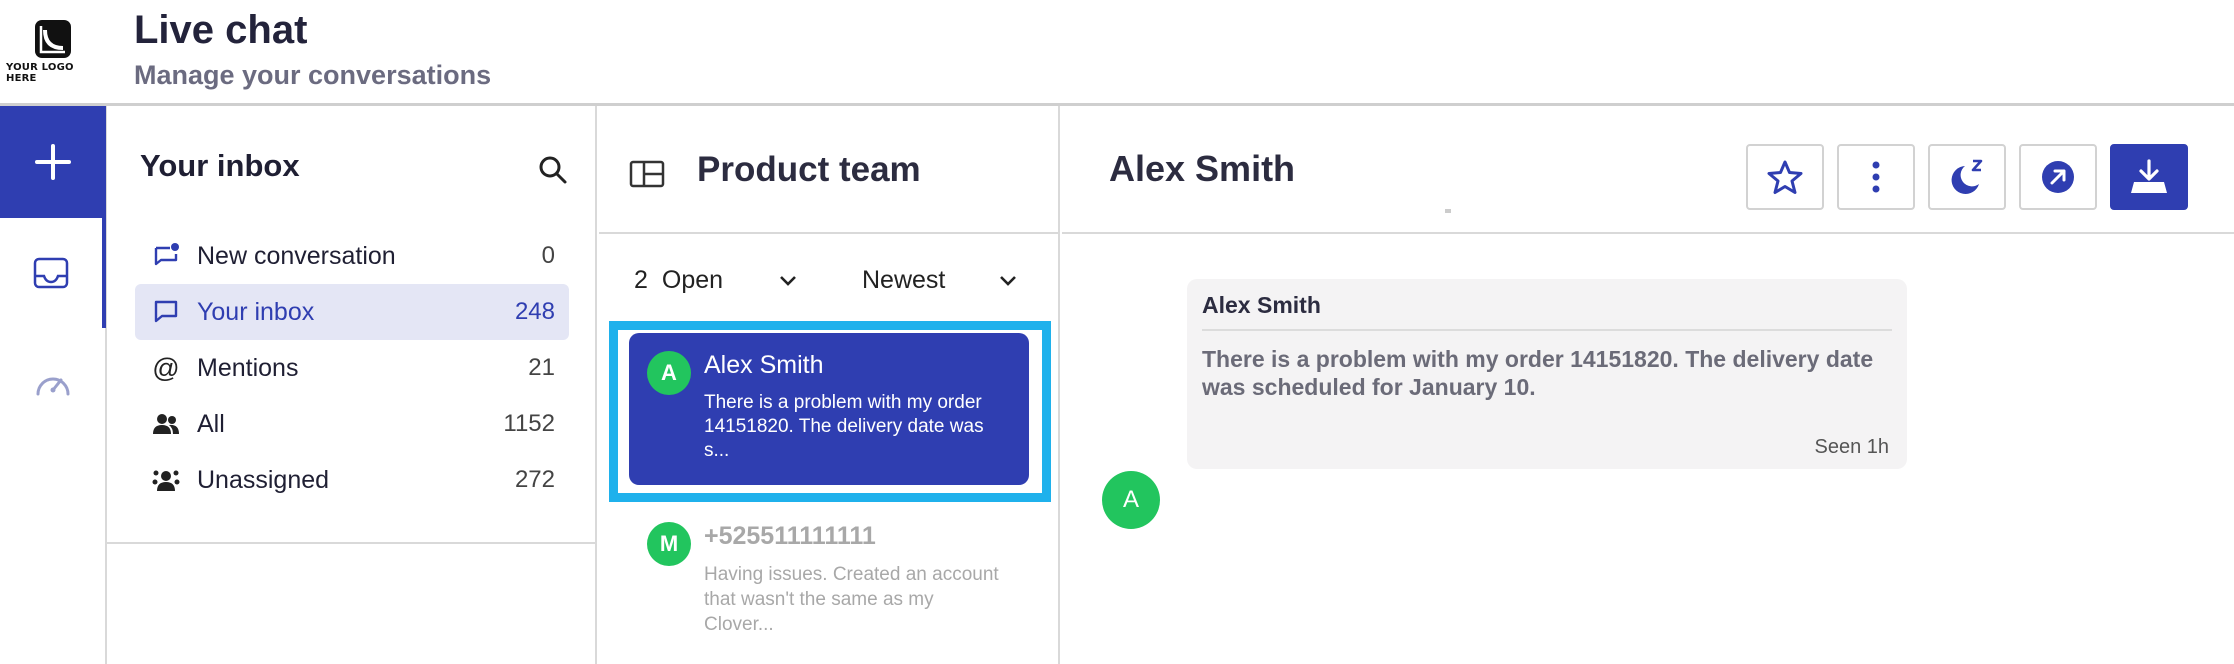 This screenshot has width=2234, height=664. I want to click on inbox-item-mentions: @ Mentions 21, so click(352, 368).